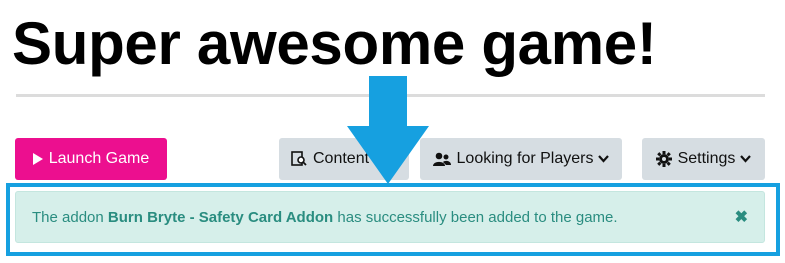 Image resolution: width=785 pixels, height=263 pixels. I want to click on launch-game-button: Launch Game, so click(91, 159).